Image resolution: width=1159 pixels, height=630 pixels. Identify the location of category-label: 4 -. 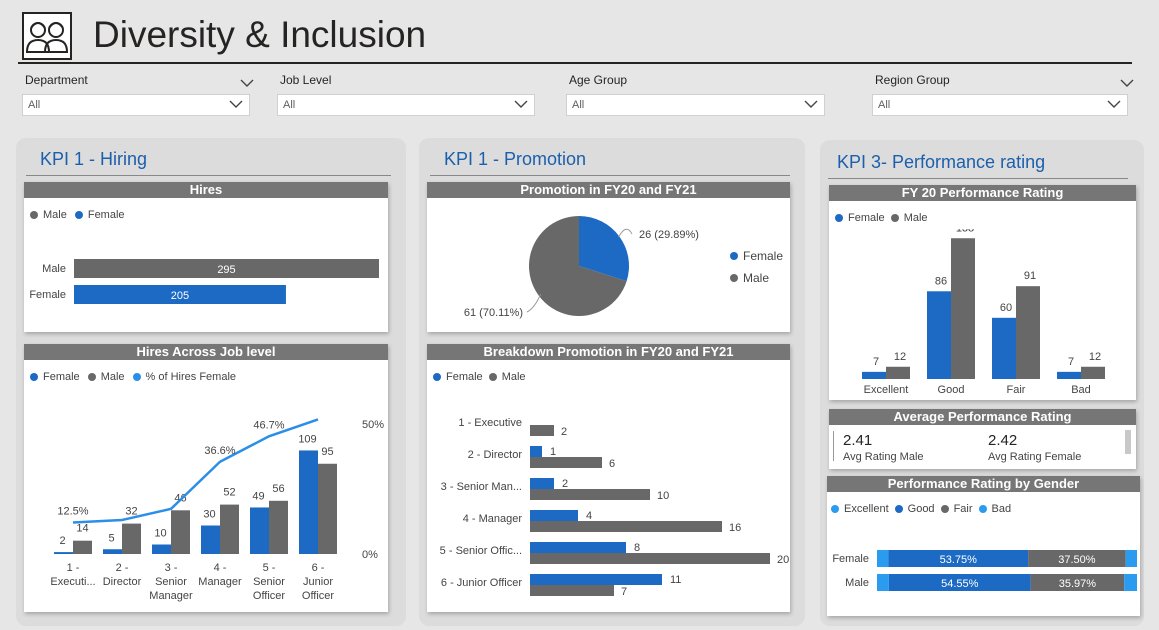
(220, 568).